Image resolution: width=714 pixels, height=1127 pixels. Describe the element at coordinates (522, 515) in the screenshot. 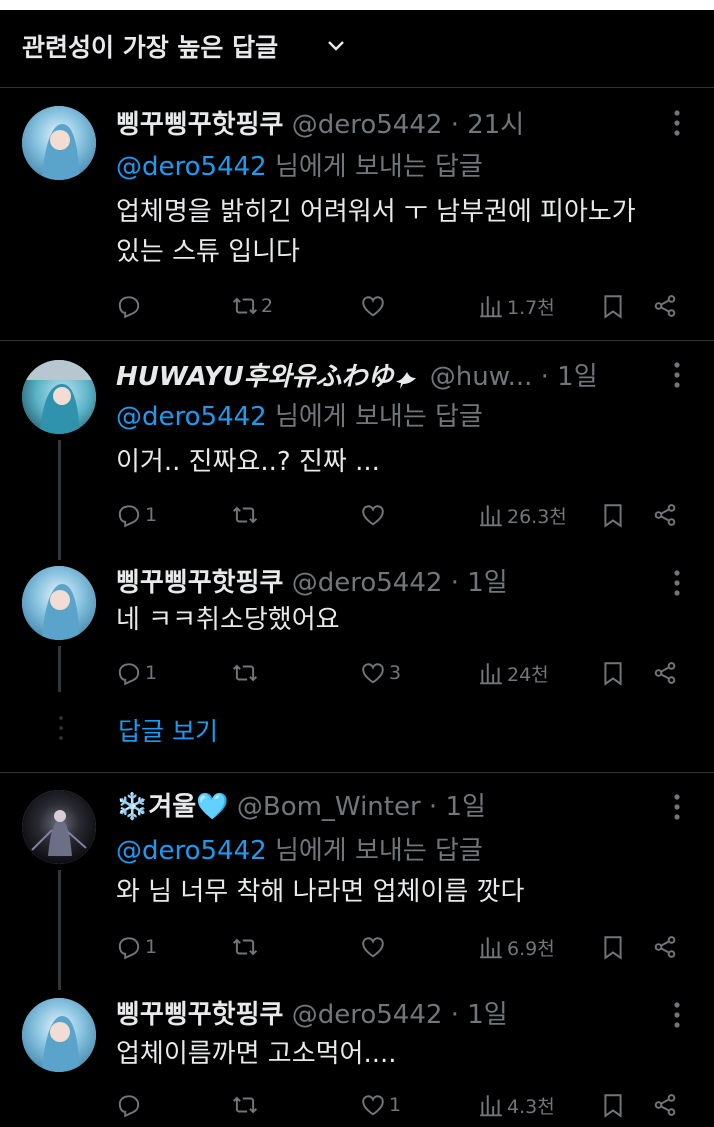

I see `views-button: 26.3천` at that location.